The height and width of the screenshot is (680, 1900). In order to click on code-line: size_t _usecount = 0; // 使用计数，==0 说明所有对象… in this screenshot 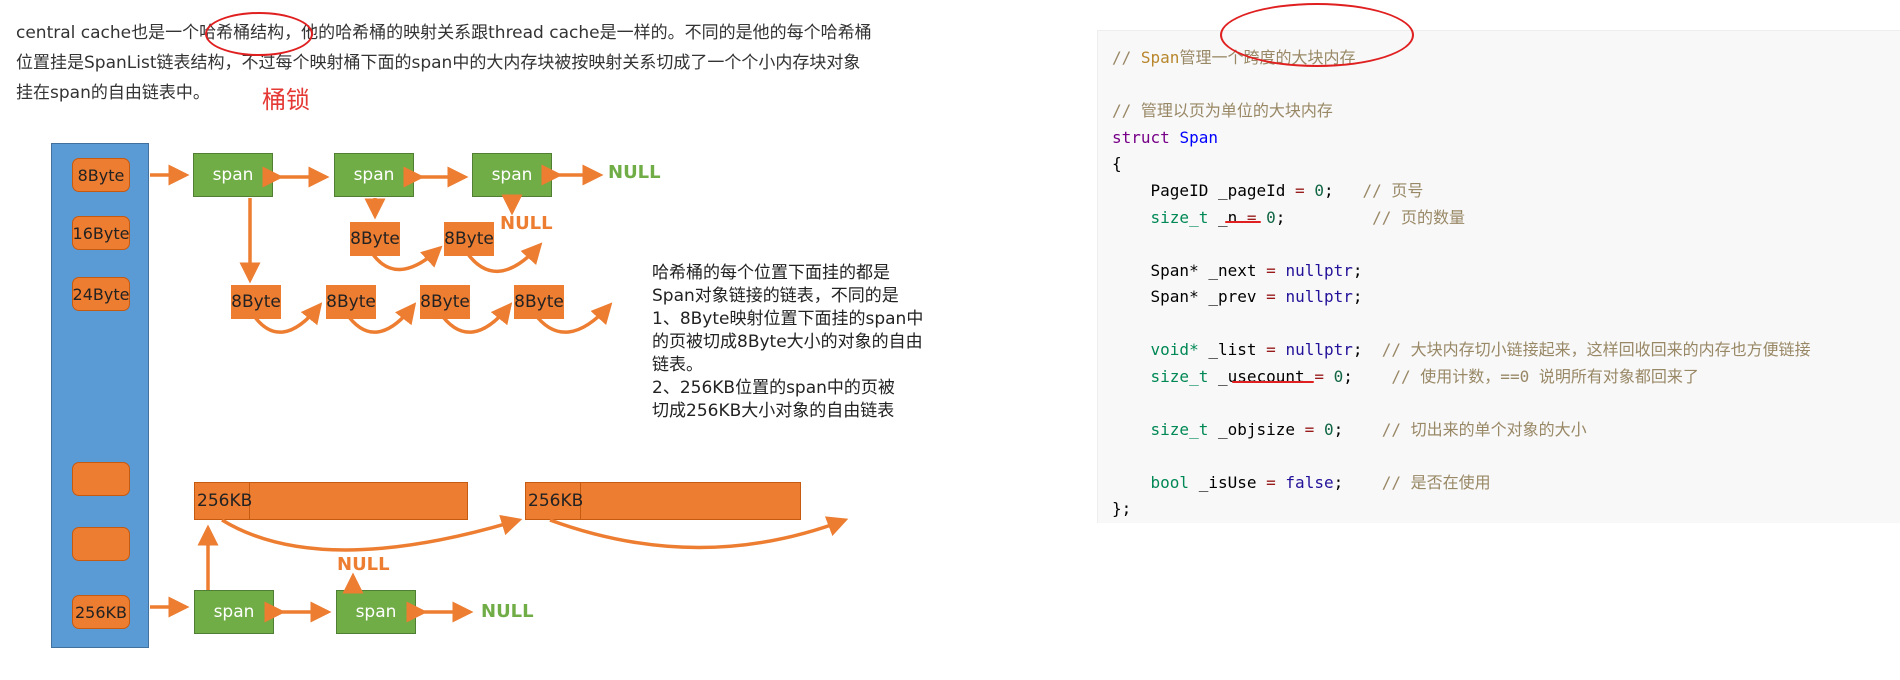, I will do `click(1424, 376)`.